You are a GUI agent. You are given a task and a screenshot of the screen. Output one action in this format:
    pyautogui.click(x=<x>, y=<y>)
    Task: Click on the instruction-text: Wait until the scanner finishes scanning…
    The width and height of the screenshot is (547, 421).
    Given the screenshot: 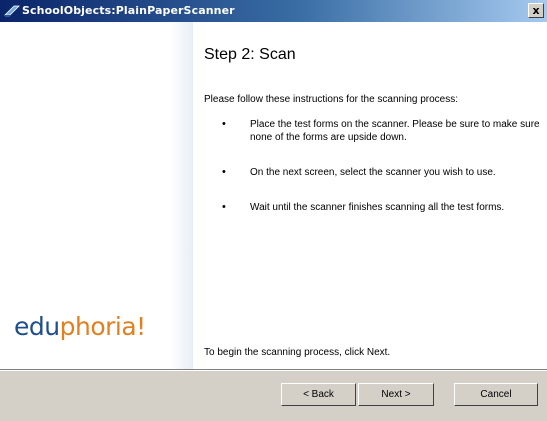 What is the action you would take?
    pyautogui.click(x=377, y=207)
    